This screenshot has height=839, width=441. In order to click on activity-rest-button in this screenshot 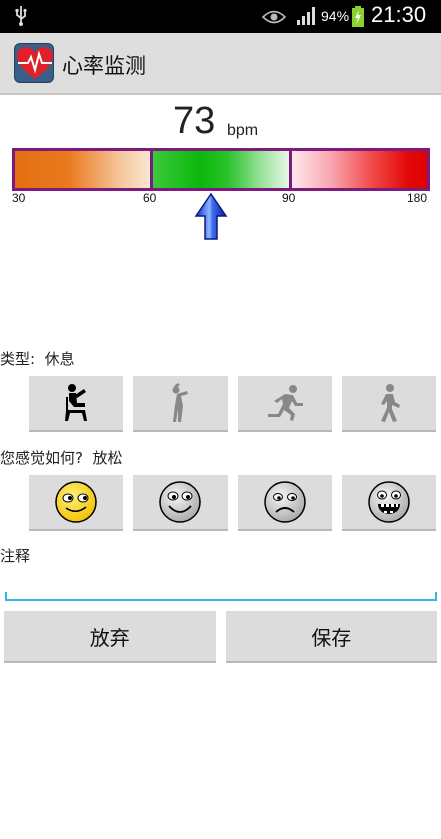, I will do `click(76, 404)`.